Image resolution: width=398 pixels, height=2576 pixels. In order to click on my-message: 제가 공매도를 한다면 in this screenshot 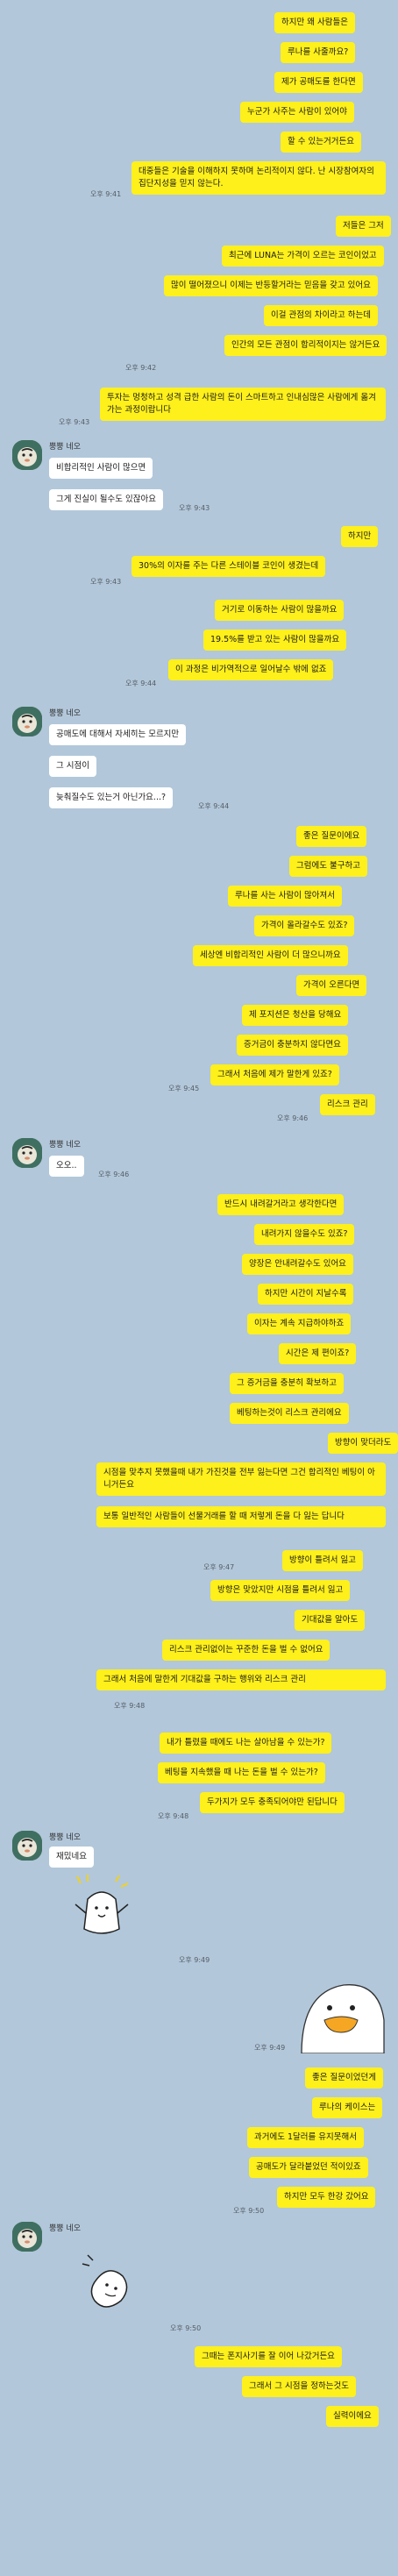, I will do `click(318, 82)`.